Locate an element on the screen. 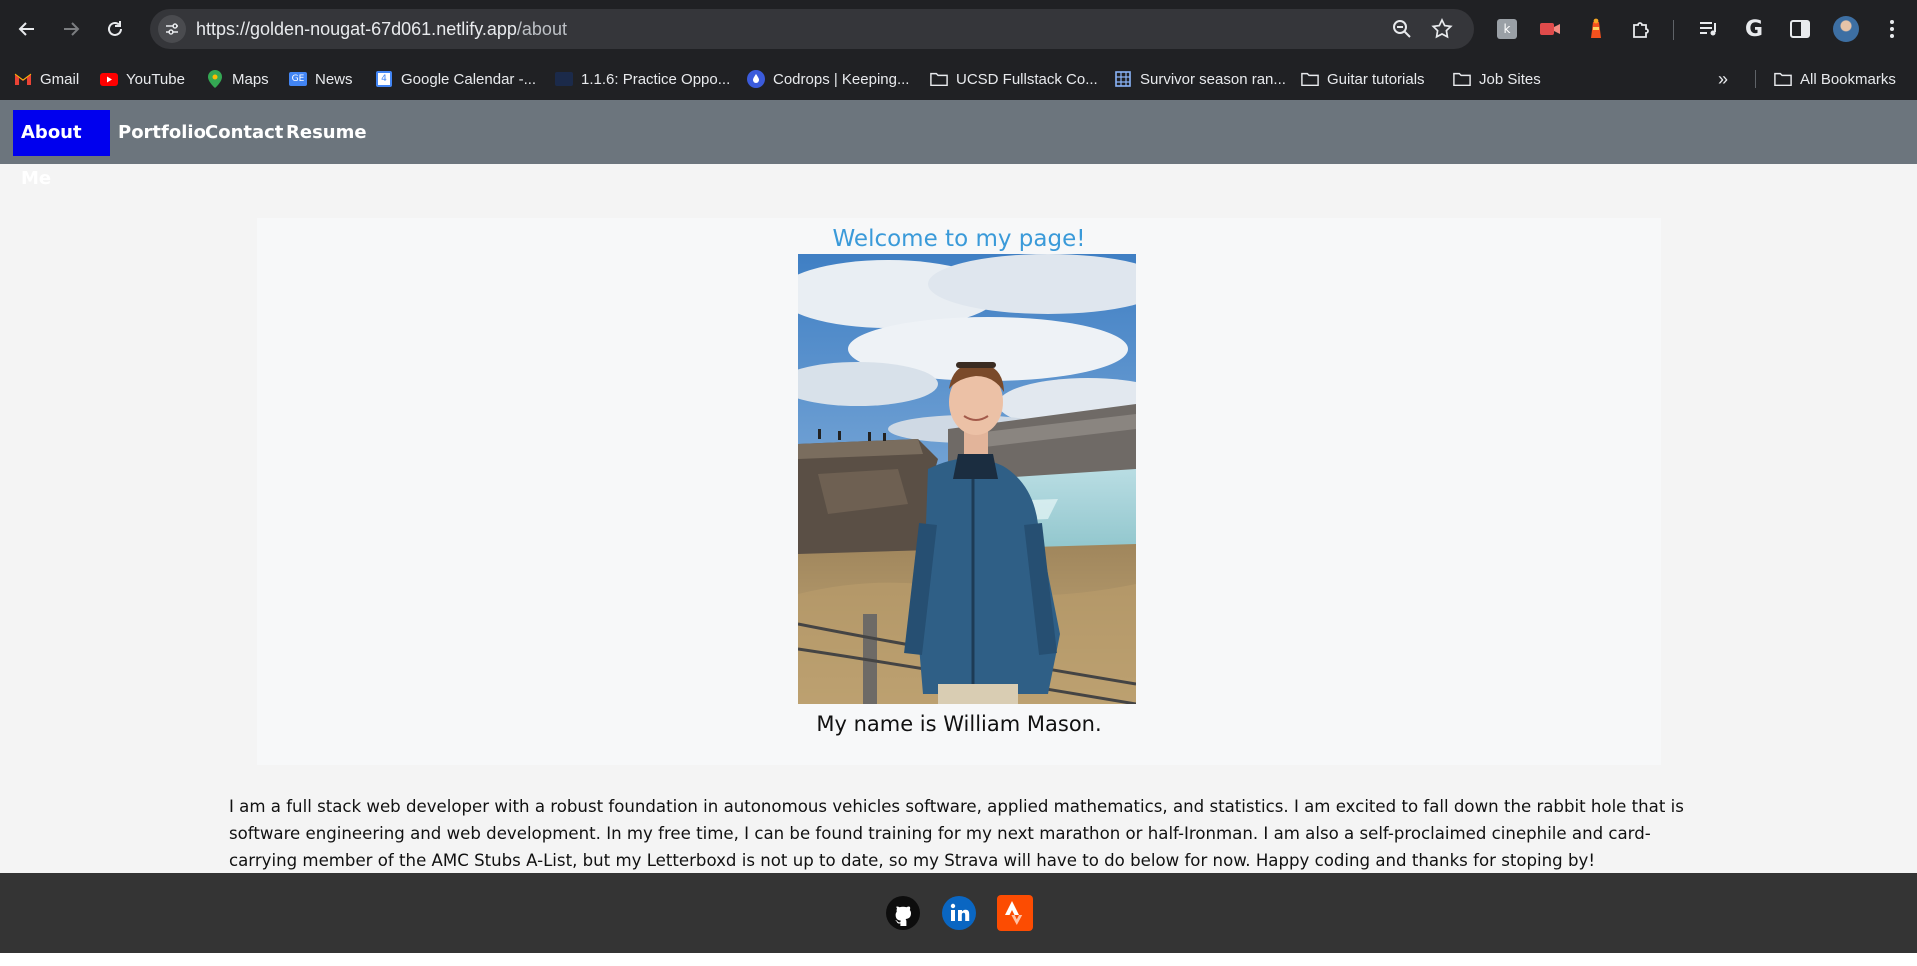 This screenshot has height=966, width=1917. more-bookmarks-button: » is located at coordinates (1723, 79).